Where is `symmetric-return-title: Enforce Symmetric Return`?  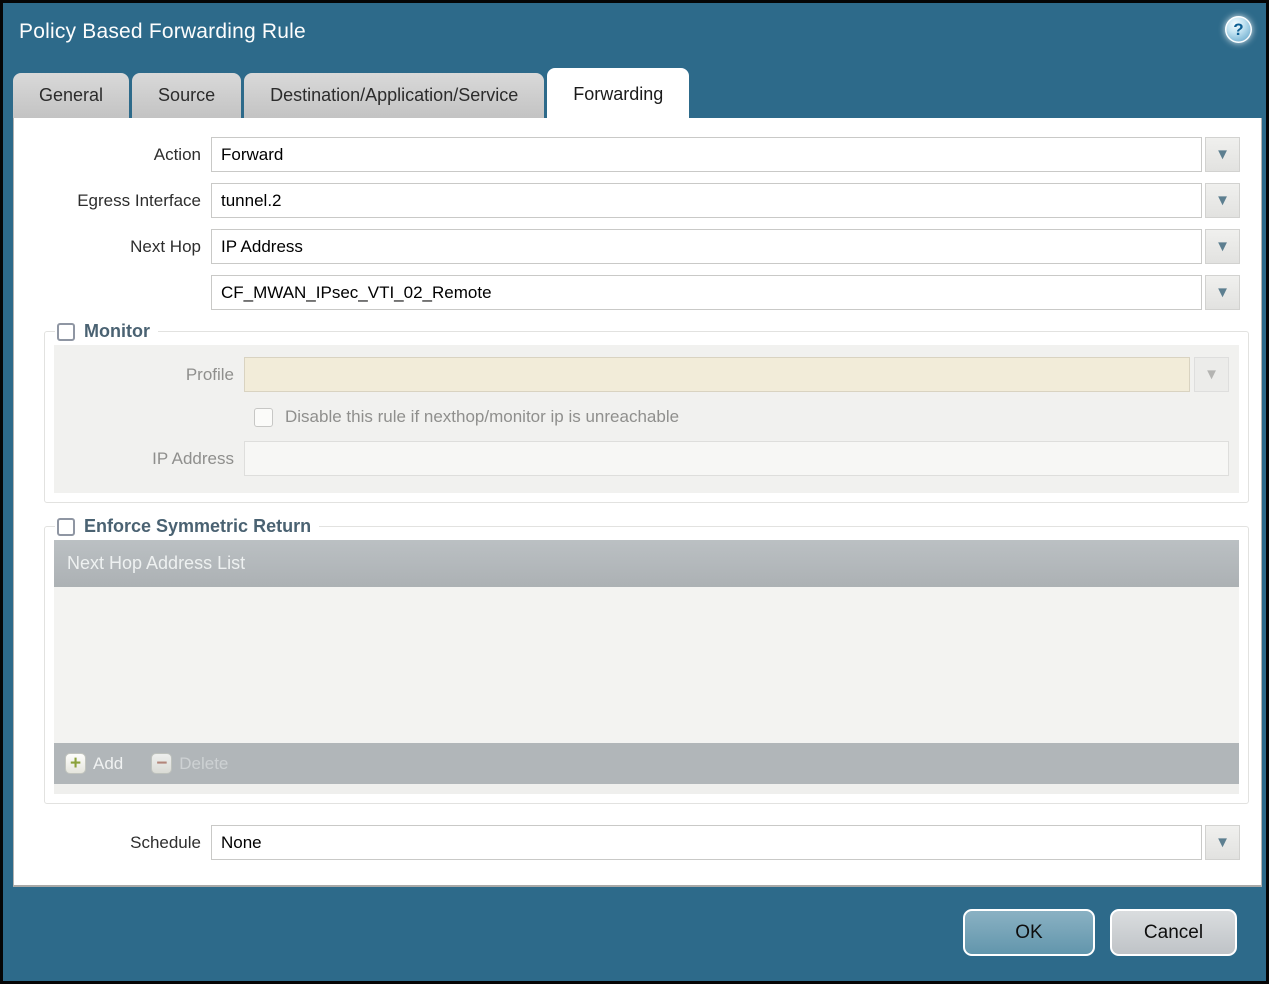 symmetric-return-title: Enforce Symmetric Return is located at coordinates (198, 526).